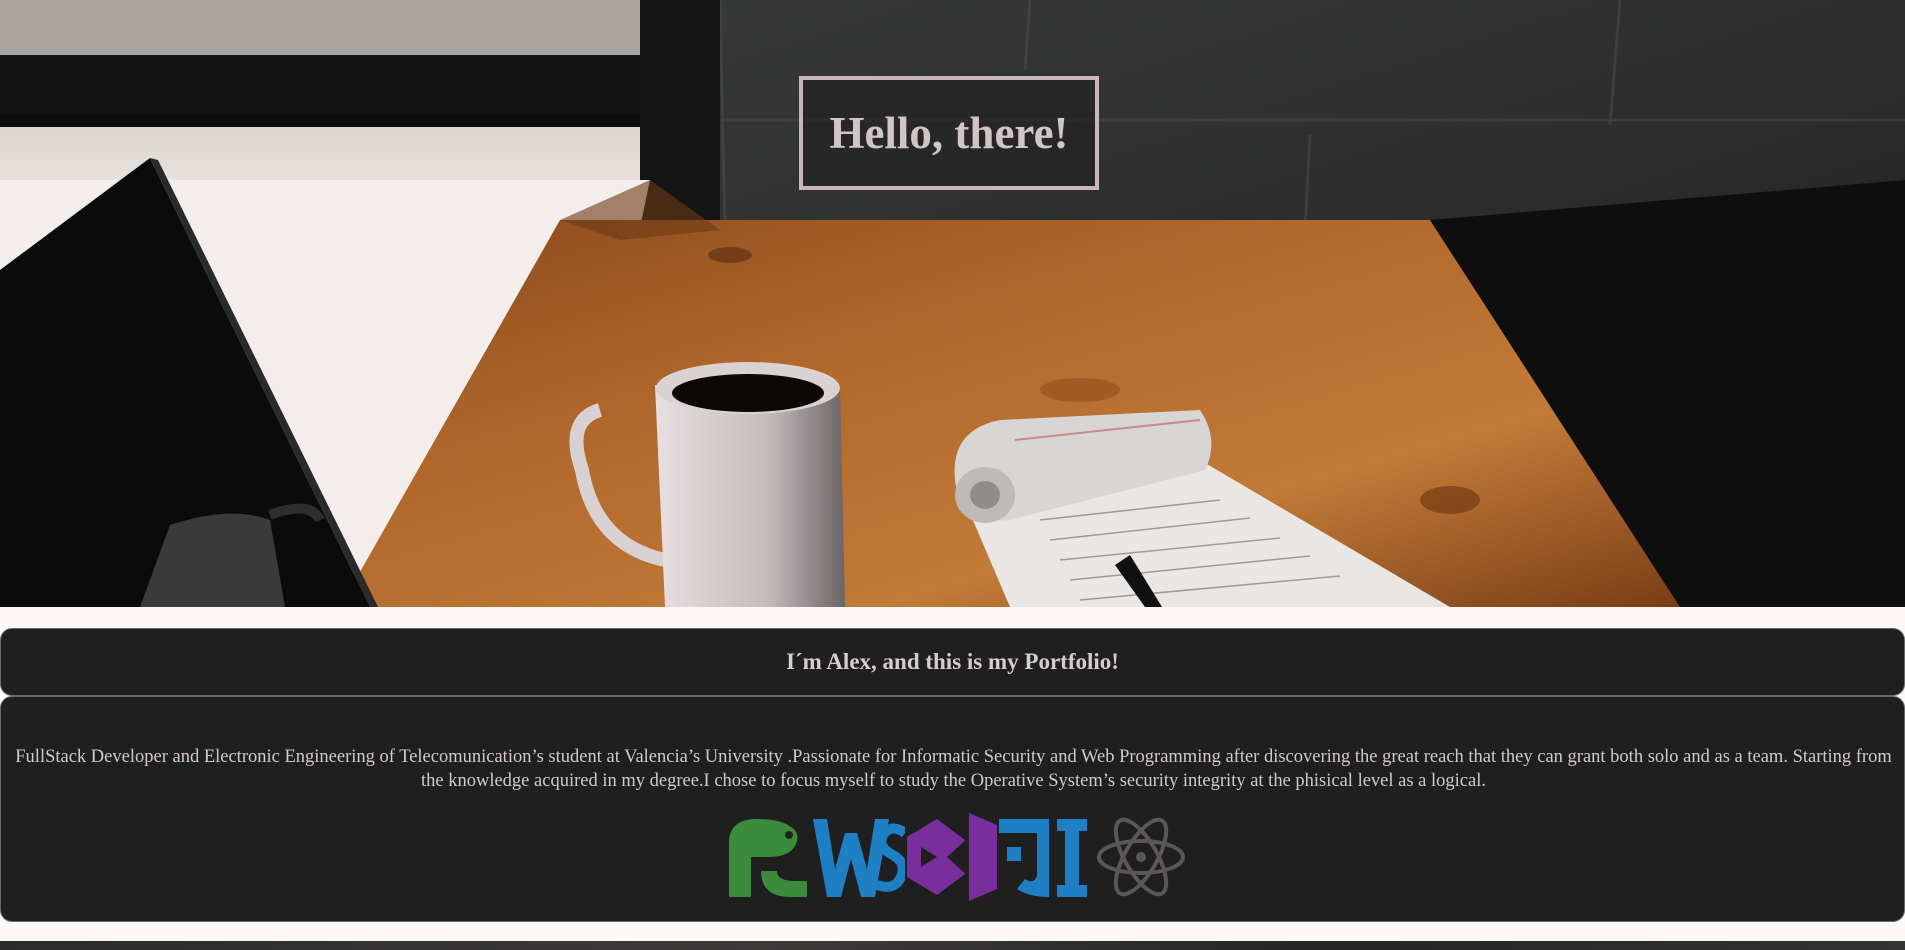 The width and height of the screenshot is (1905, 950). What do you see at coordinates (768, 858) in the screenshot?
I see `pycharm-icon` at bounding box center [768, 858].